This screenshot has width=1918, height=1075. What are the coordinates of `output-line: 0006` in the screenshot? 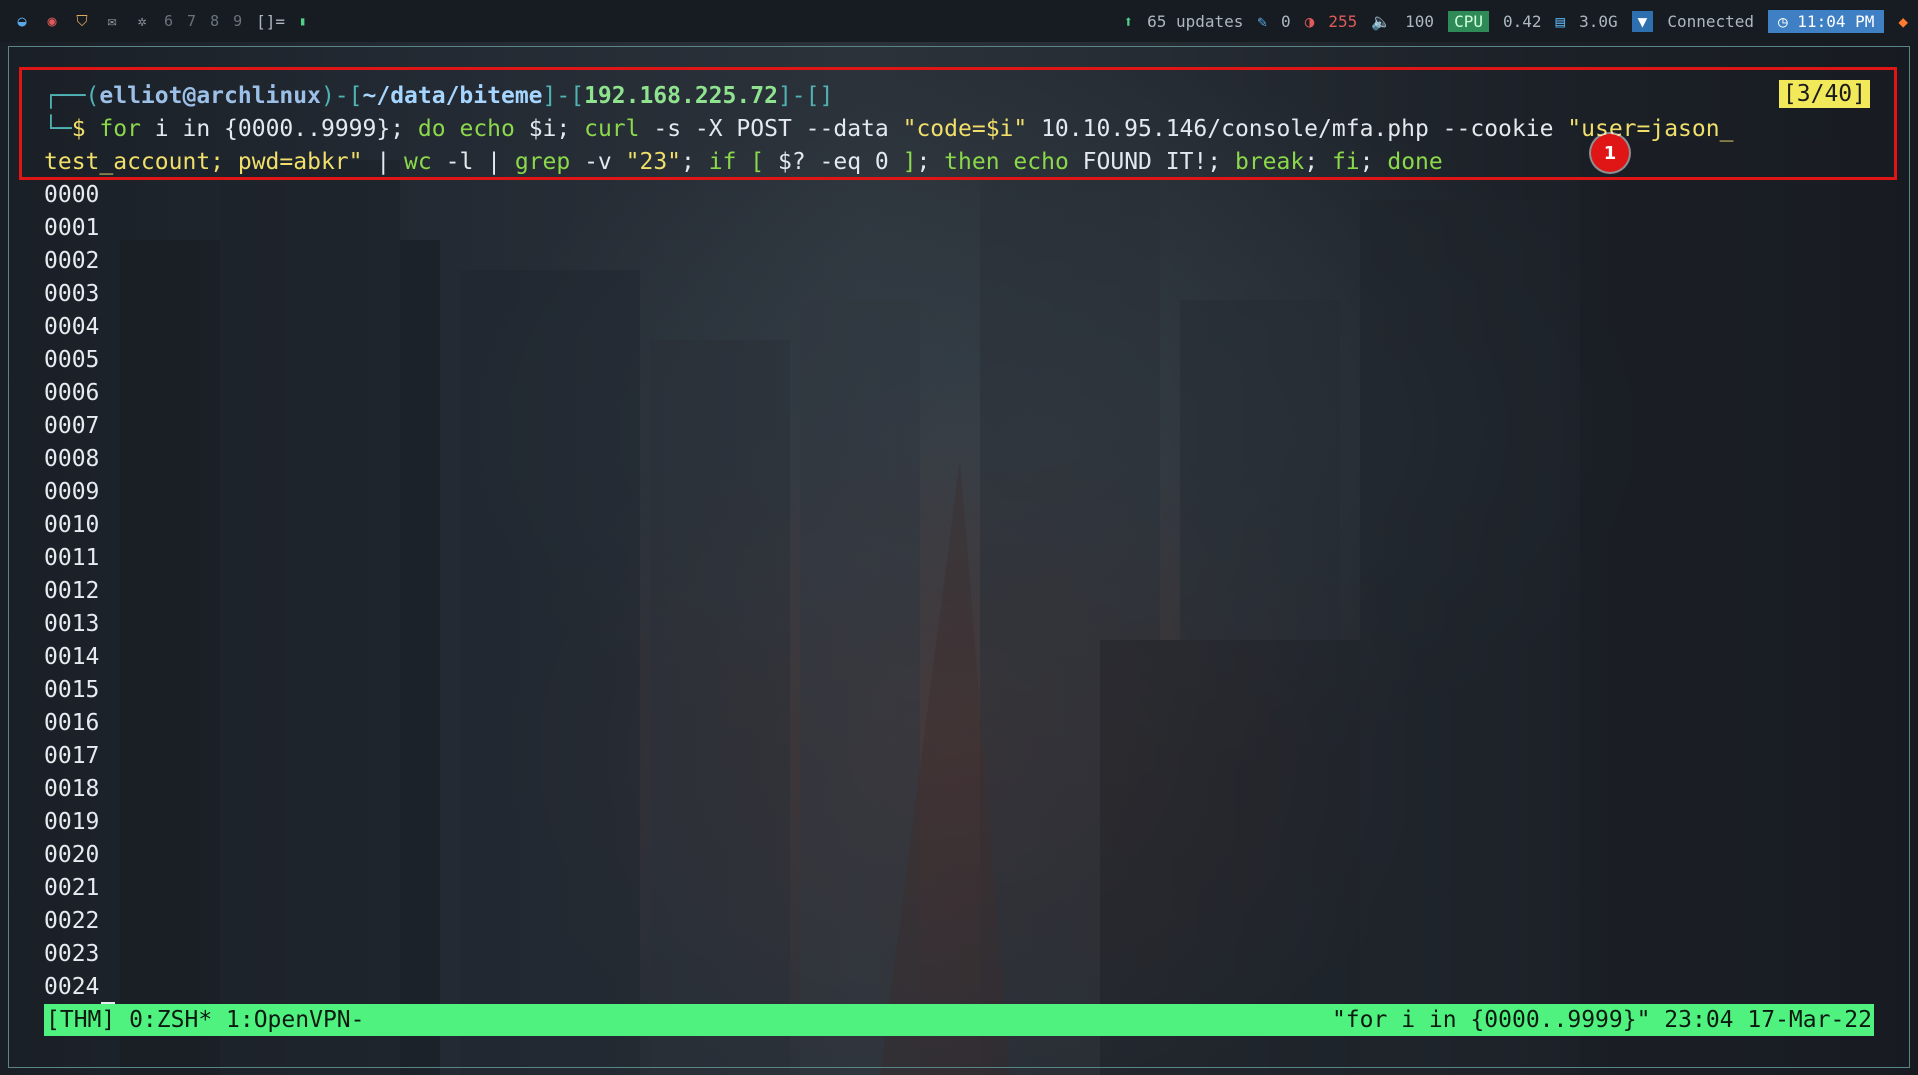 It's located at (72, 393).